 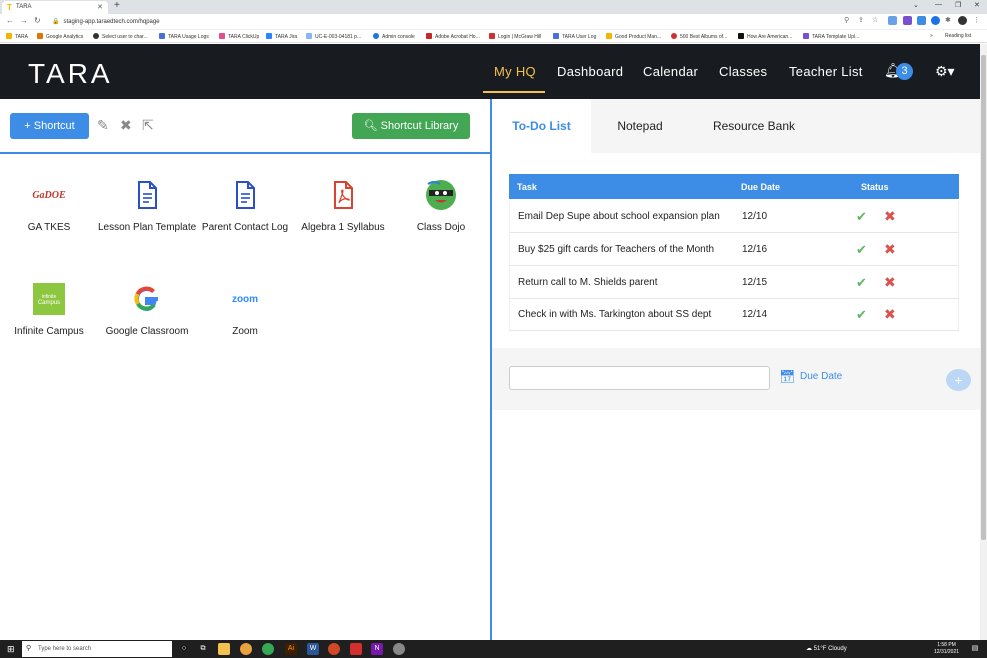 What do you see at coordinates (846, 20) in the screenshot?
I see `zoom-icon: ⚲` at bounding box center [846, 20].